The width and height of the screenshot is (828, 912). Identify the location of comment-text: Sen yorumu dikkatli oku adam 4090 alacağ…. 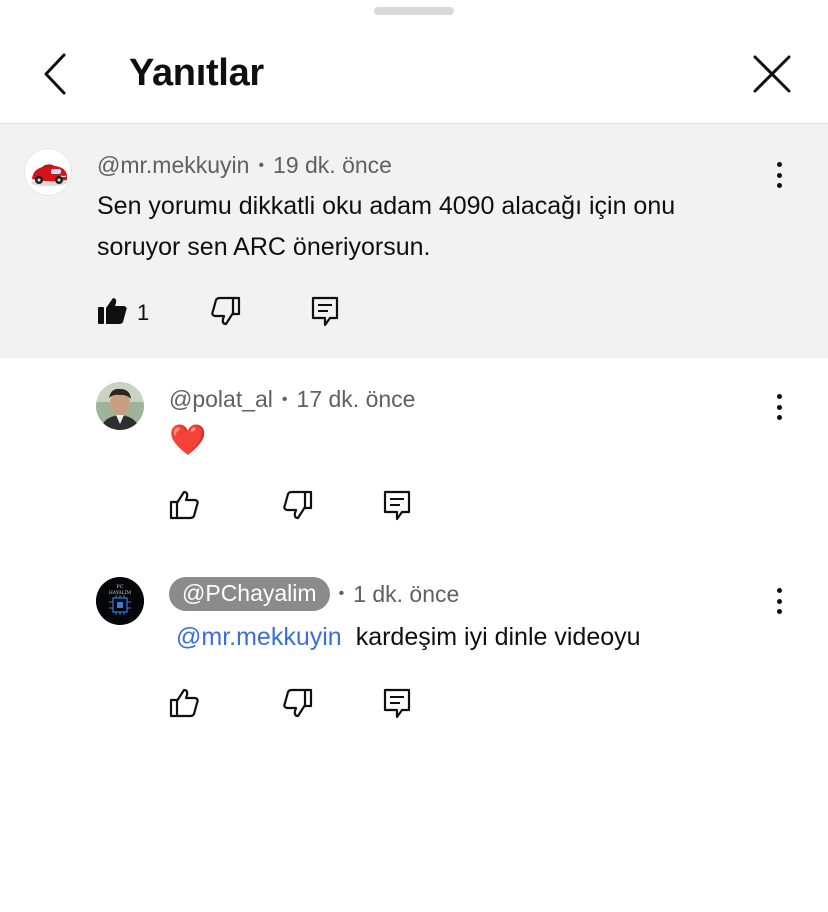
(386, 227).